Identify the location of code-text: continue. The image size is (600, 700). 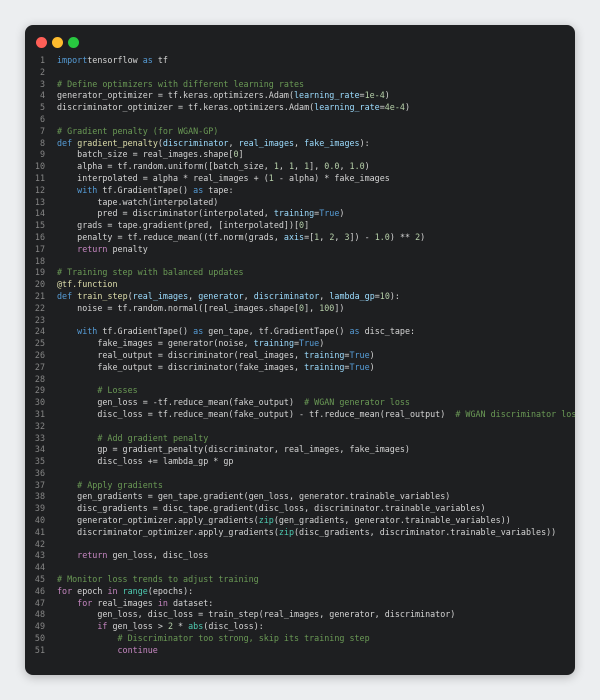
(107, 651).